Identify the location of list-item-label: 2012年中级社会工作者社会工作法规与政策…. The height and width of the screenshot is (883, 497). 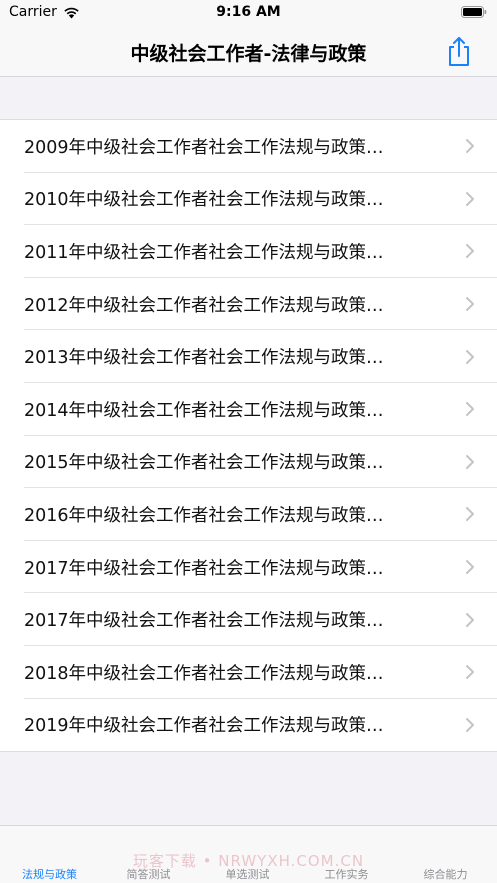
(204, 305).